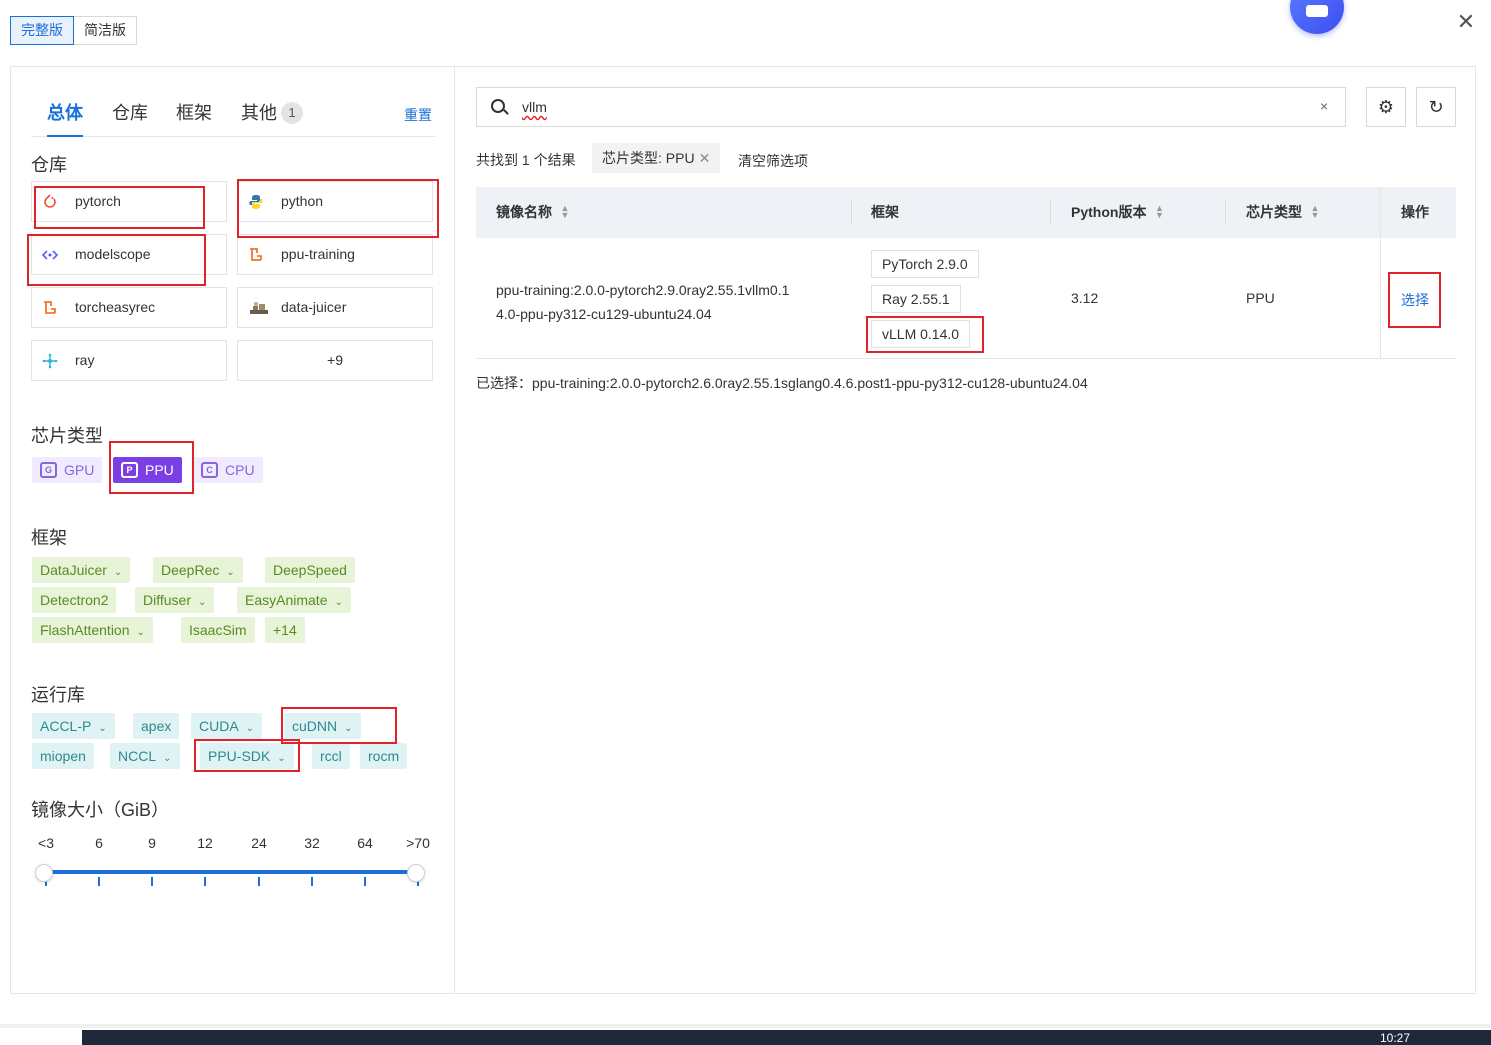 The image size is (1491, 1045). I want to click on framework-chip-datajuicer: DataJuicer ⌄, so click(81, 570).